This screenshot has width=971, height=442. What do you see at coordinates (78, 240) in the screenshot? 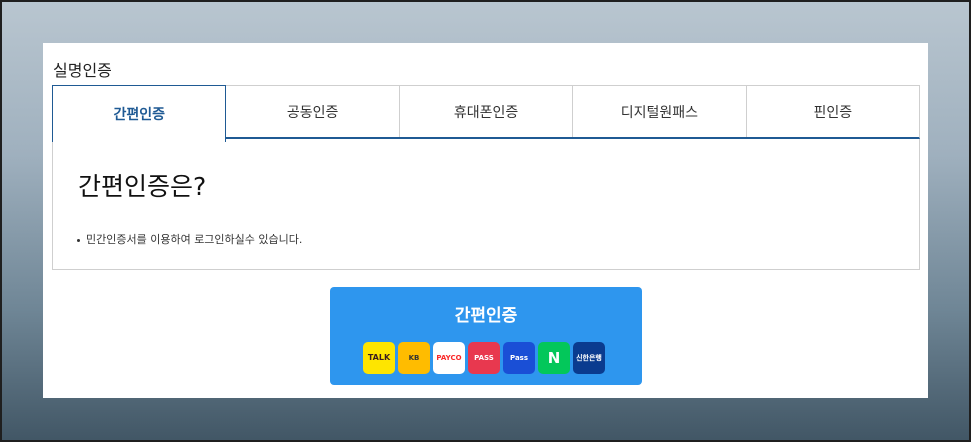
I see `bullet-dot-icon` at bounding box center [78, 240].